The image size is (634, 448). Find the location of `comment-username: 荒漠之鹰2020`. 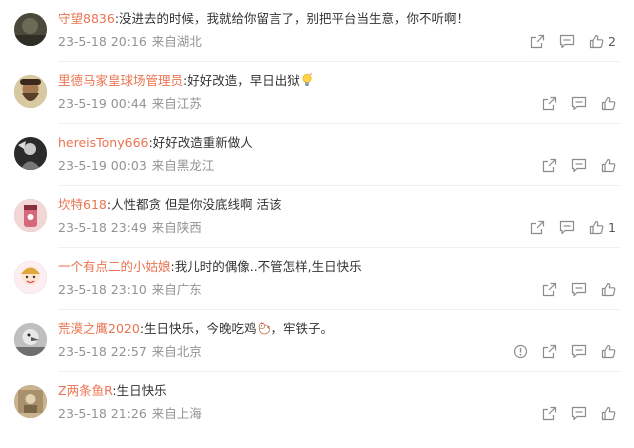

comment-username: 荒漠之鹰2020 is located at coordinates (99, 328).